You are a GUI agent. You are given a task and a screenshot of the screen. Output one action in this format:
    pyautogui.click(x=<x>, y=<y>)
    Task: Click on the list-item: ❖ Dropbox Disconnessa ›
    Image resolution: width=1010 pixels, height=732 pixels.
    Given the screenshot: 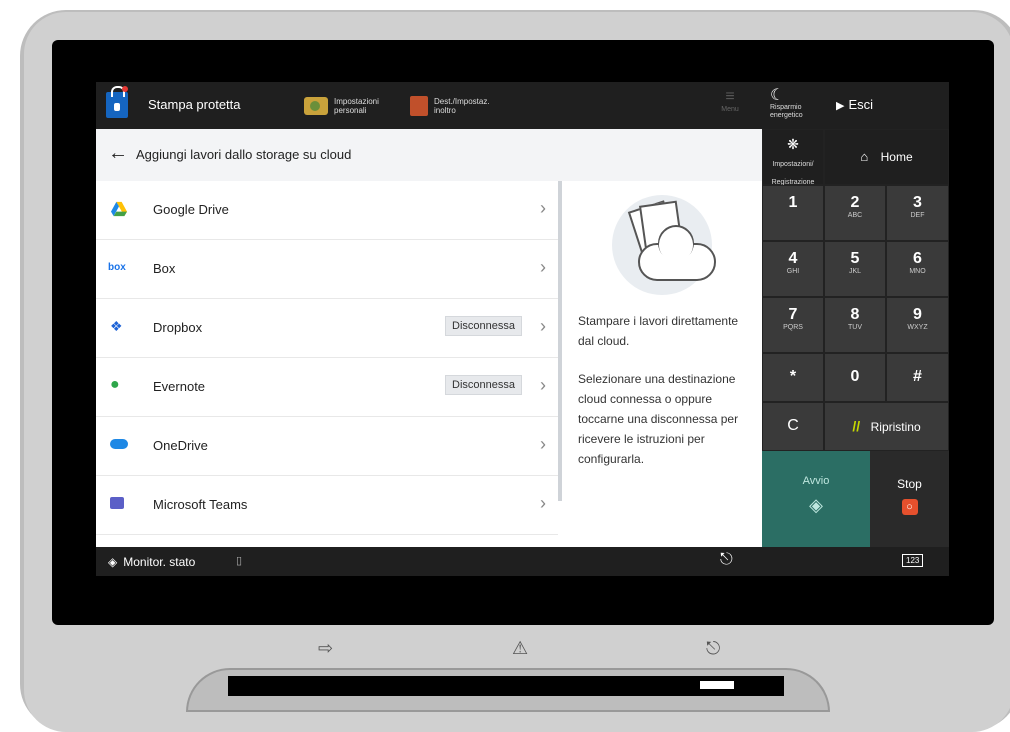 What is the action you would take?
    pyautogui.click(x=327, y=328)
    